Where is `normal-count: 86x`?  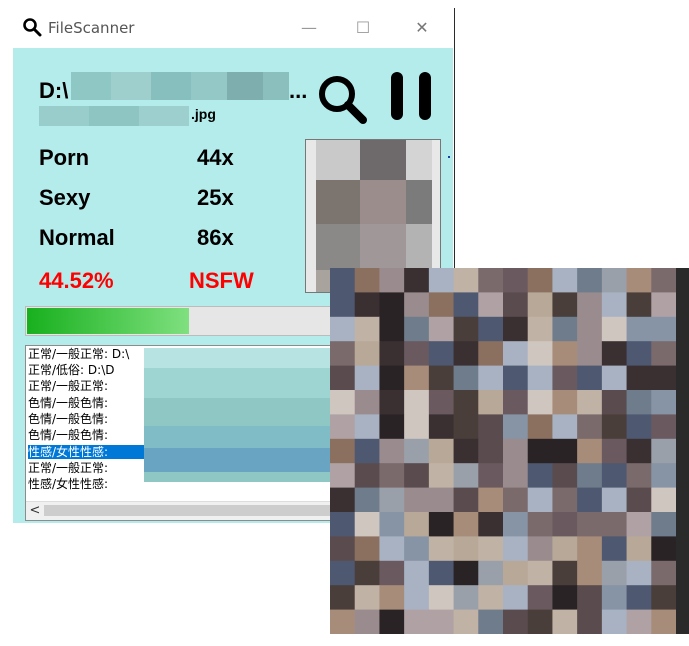
normal-count: 86x is located at coordinates (215, 237).